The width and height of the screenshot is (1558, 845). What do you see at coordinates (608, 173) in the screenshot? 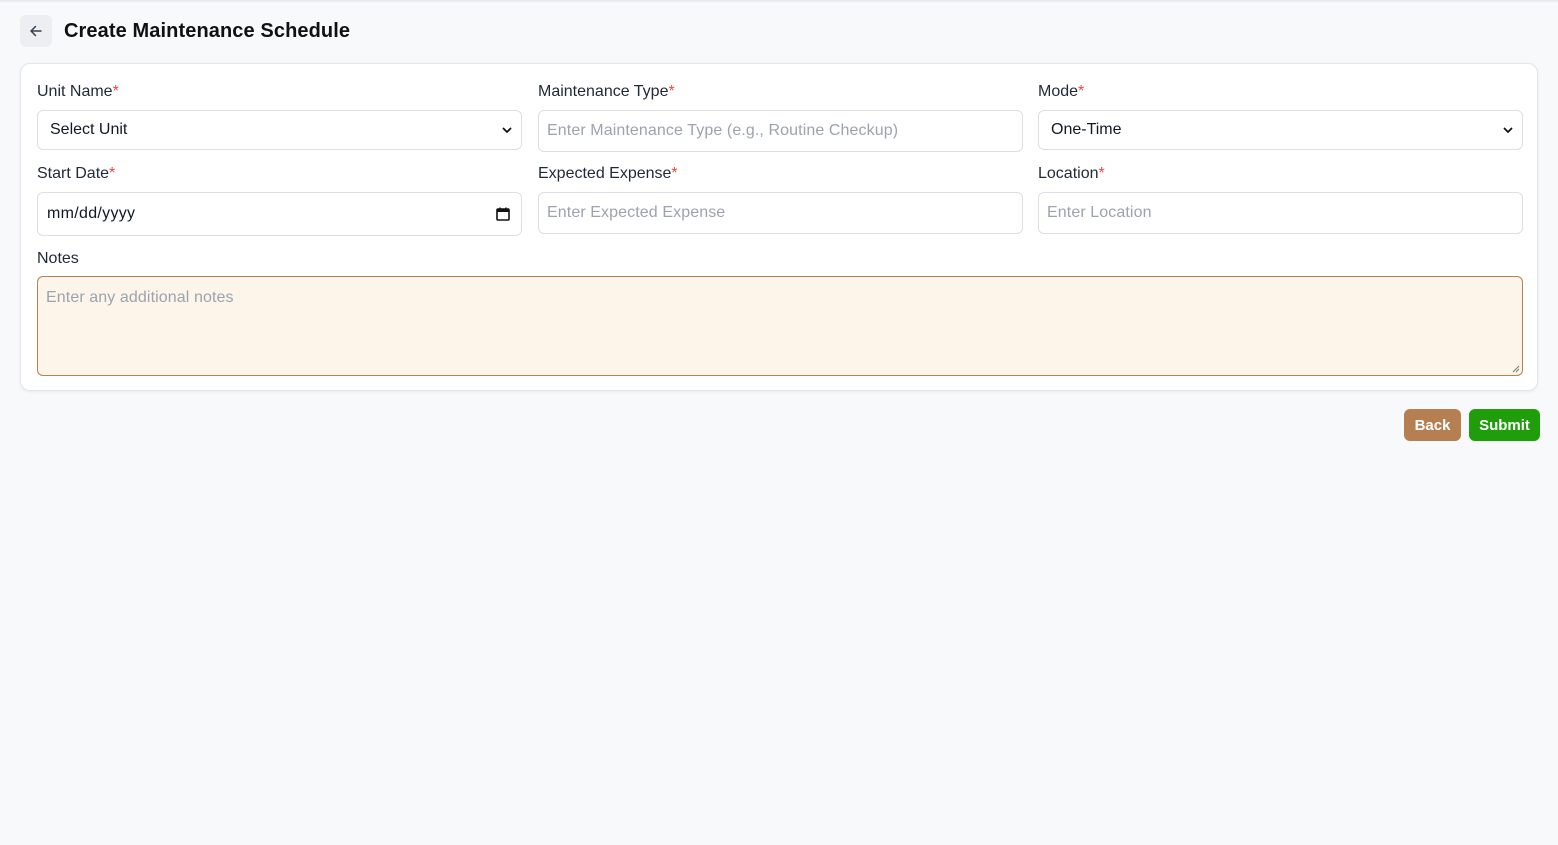
I see `expected-expense-label: Expected Expense*` at bounding box center [608, 173].